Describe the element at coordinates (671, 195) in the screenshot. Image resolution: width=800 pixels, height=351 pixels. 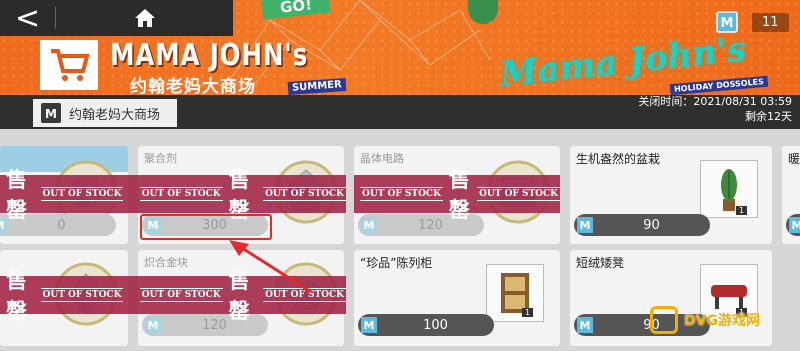
I see `shop-item-card: 生机盎然的盆栽 1 M 90` at that location.